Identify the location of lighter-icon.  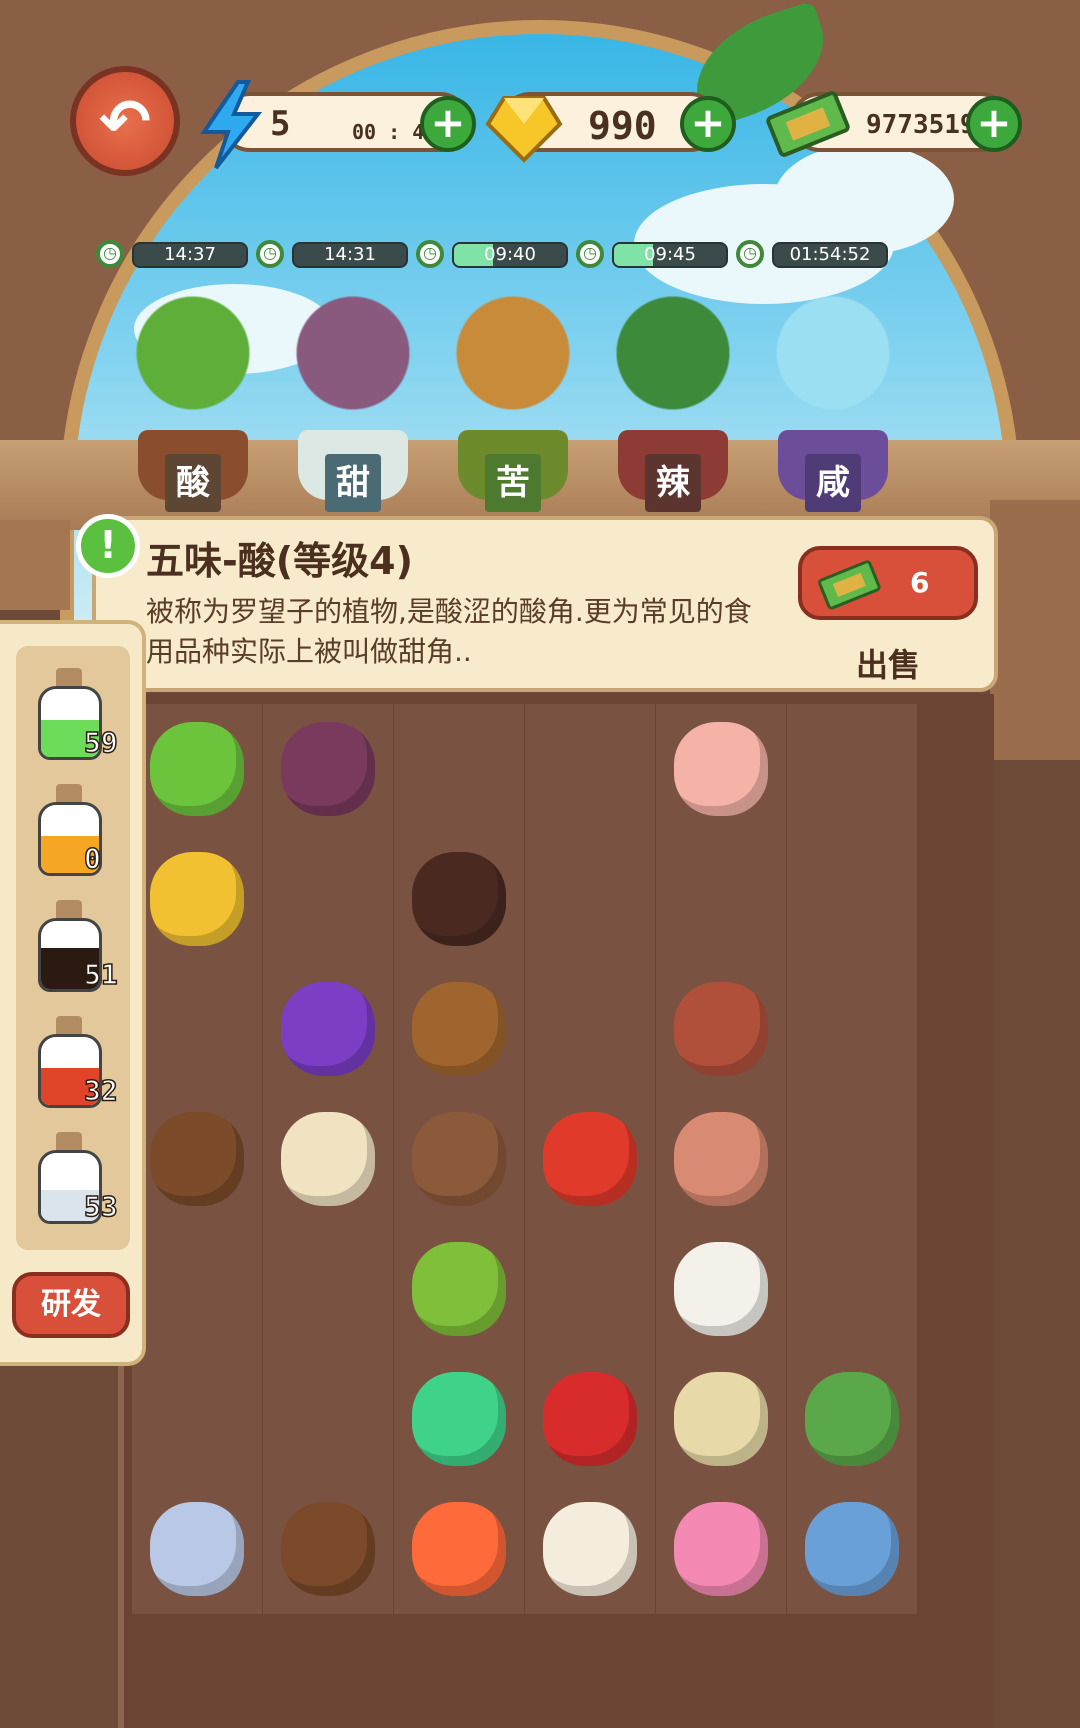
(459, 1419).